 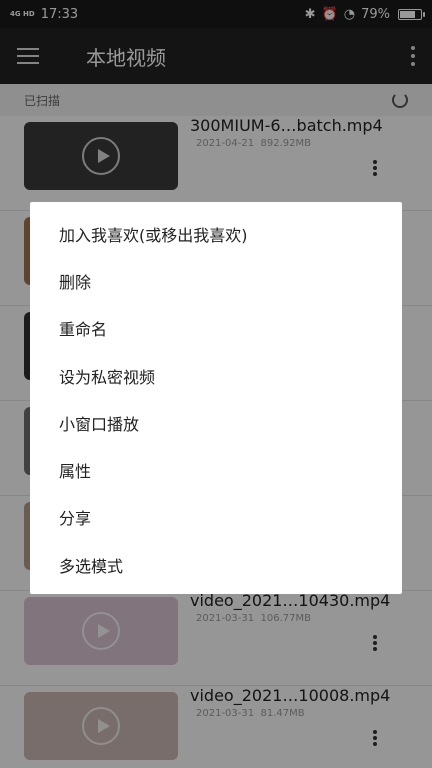 What do you see at coordinates (216, 422) in the screenshot?
I see `context-menu-item: 小窗口播放` at bounding box center [216, 422].